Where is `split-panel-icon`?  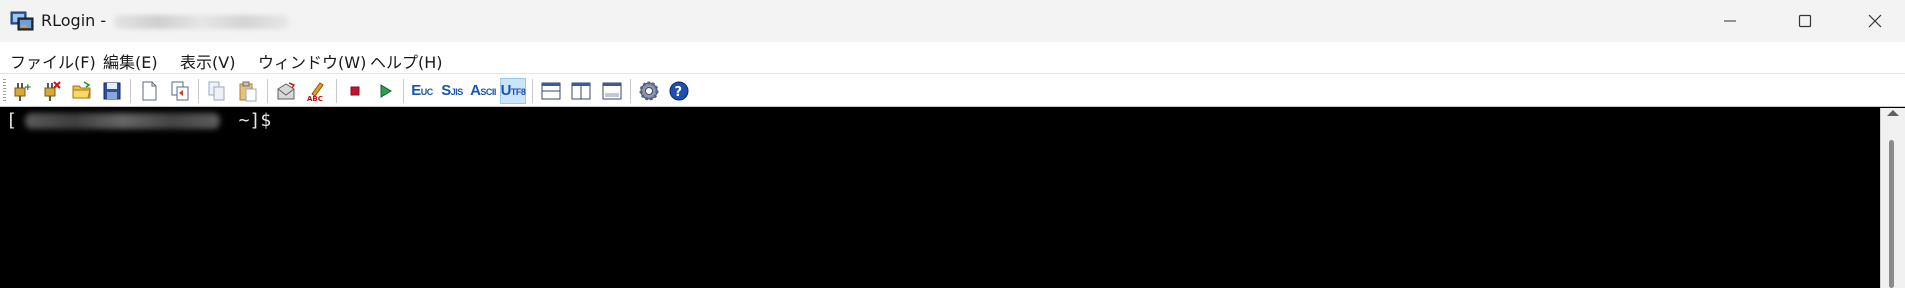 split-panel-icon is located at coordinates (612, 91).